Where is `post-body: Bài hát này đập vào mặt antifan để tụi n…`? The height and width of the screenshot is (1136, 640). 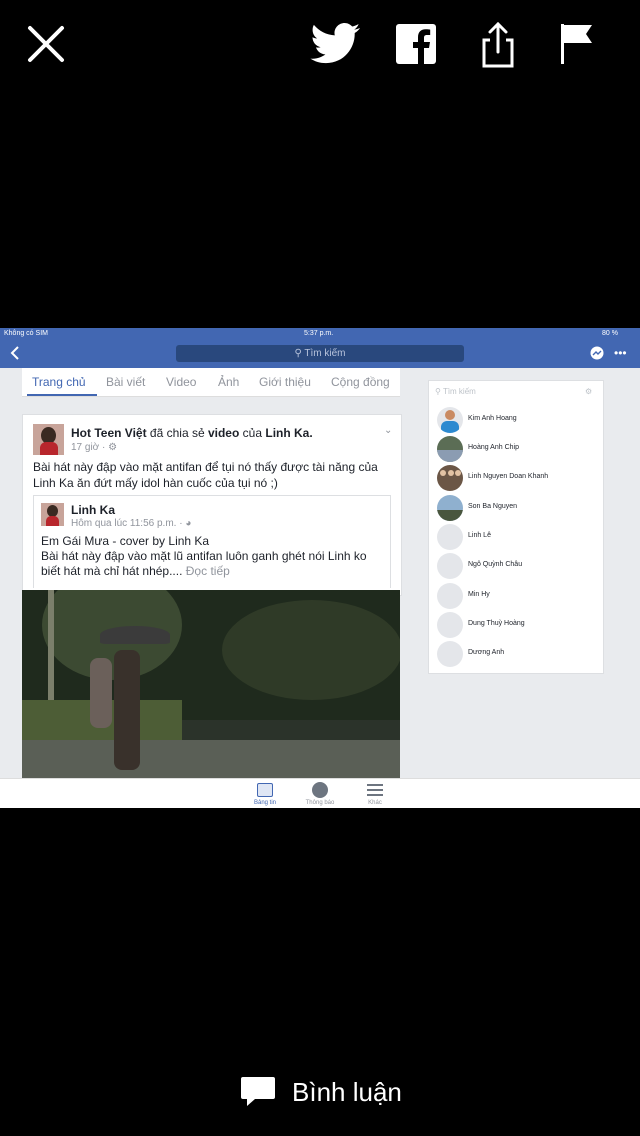 post-body: Bài hát này đập vào mặt antifan để tụi n… is located at coordinates (205, 475).